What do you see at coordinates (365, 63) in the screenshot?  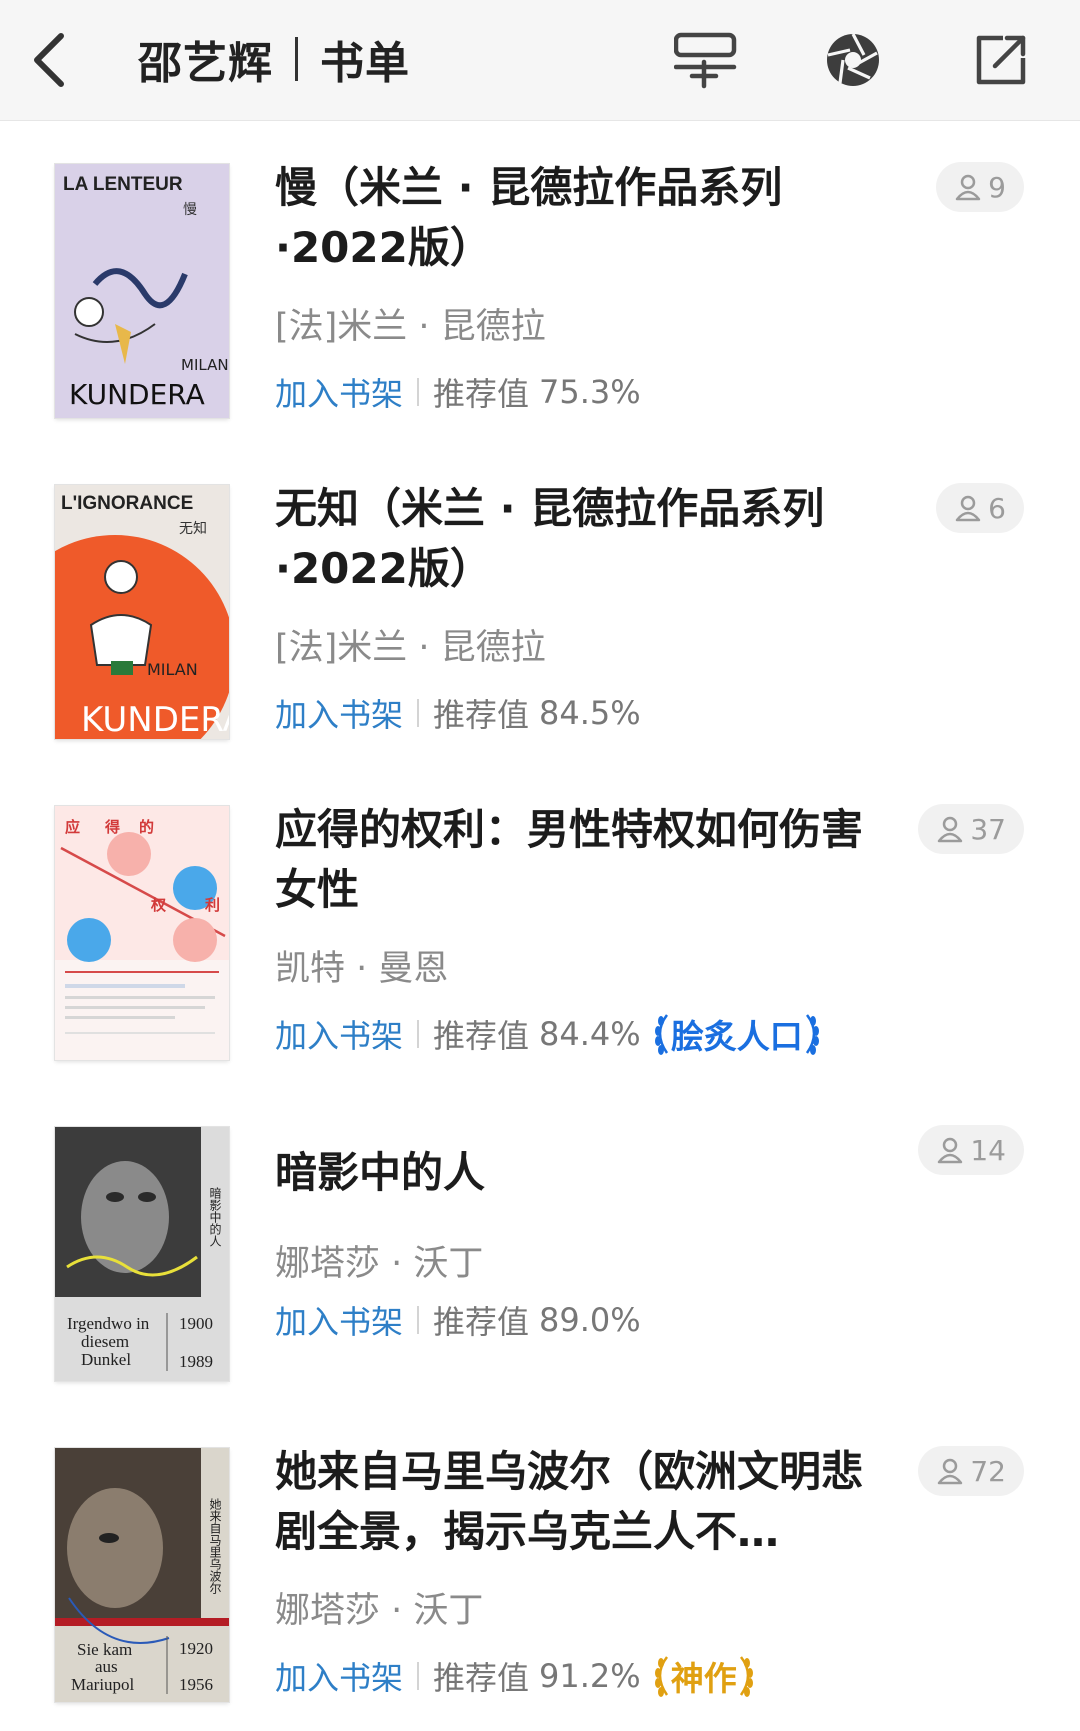 I see `page-title-section: 书单` at bounding box center [365, 63].